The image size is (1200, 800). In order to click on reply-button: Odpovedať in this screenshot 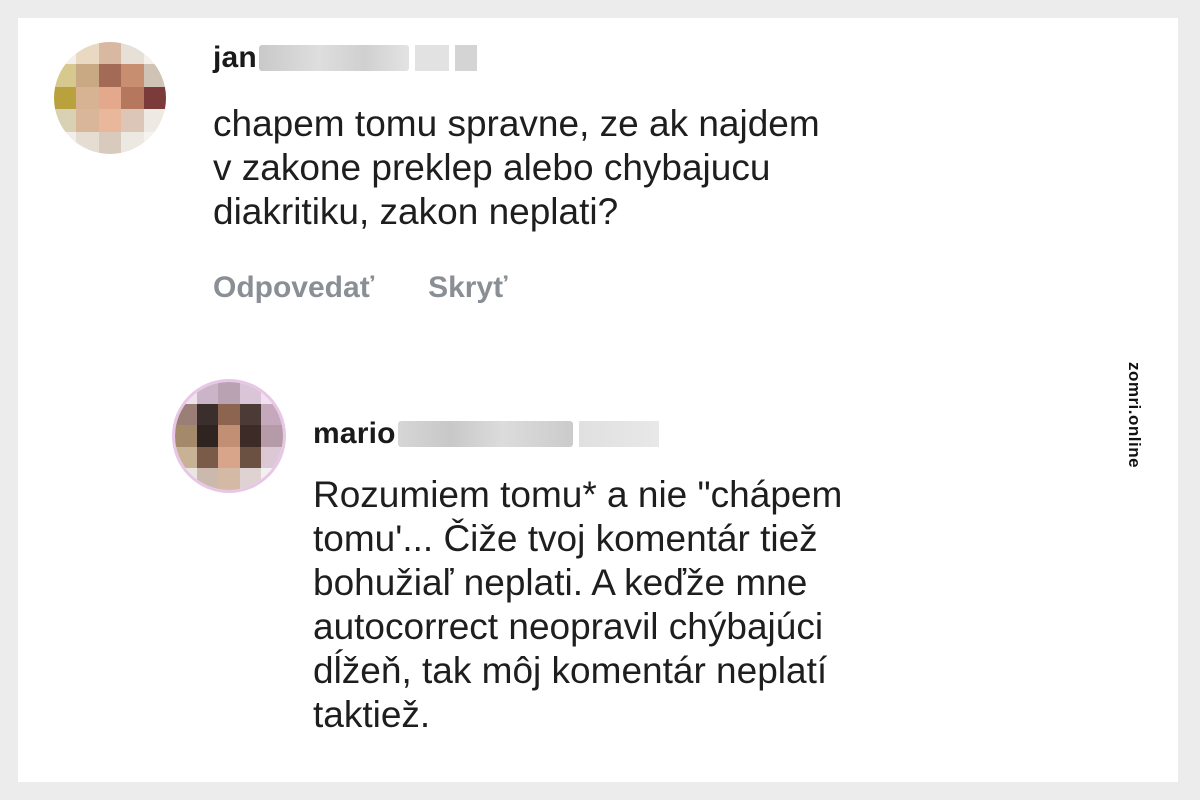, I will do `click(293, 288)`.